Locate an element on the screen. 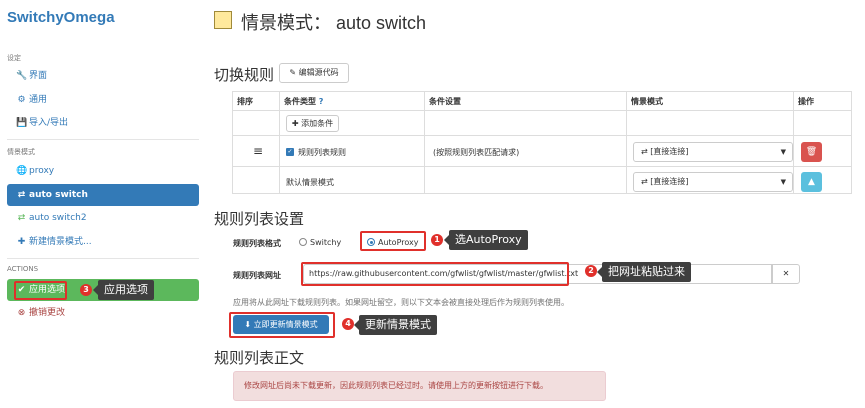  column-header: 情景模式 is located at coordinates (710, 101).